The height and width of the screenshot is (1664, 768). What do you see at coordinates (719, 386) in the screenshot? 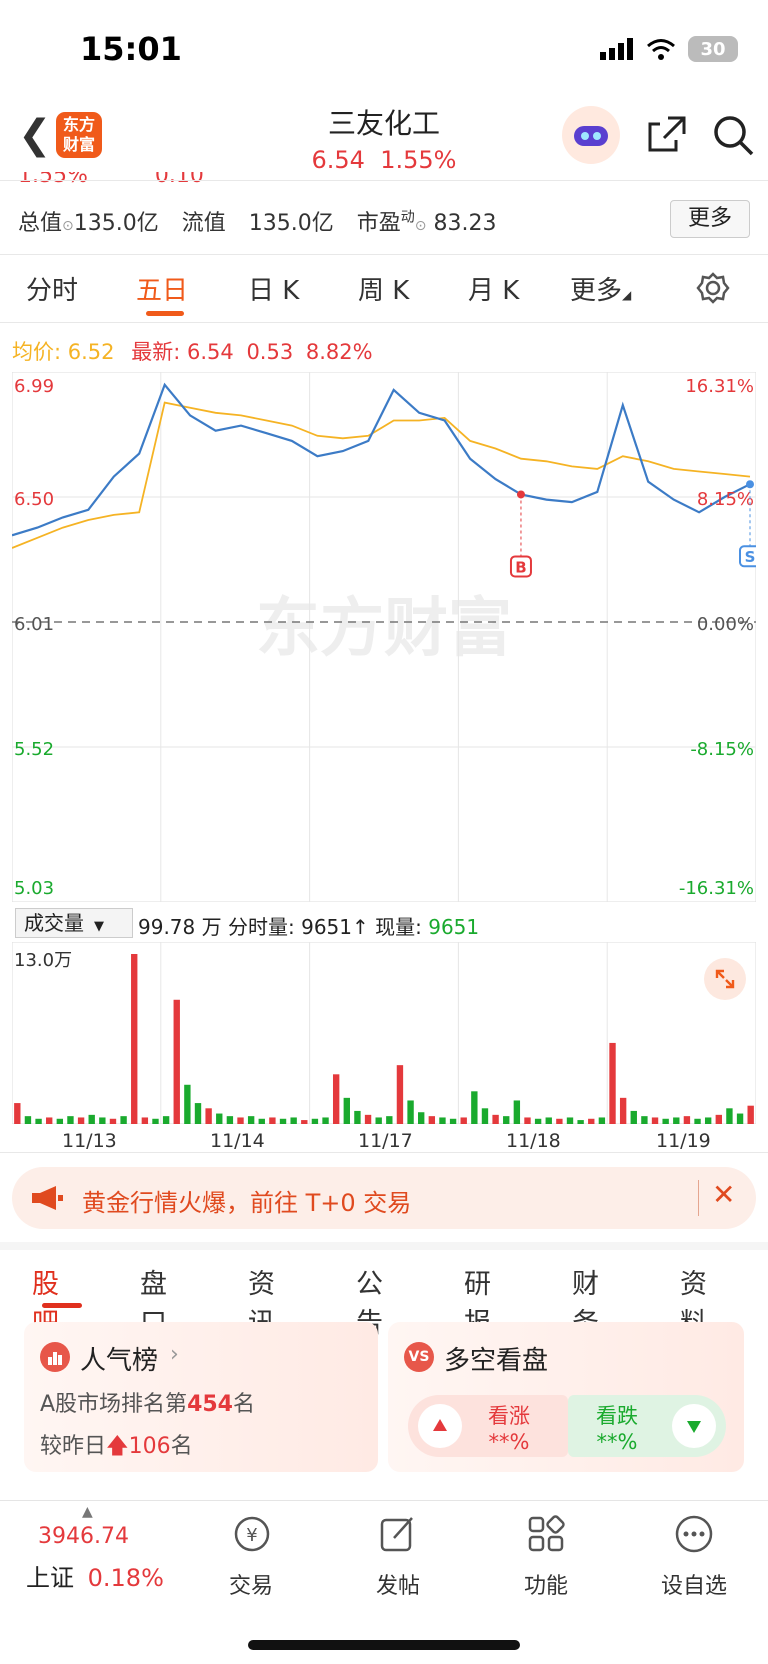
I see `y-axis-pct-label: 16.31%` at bounding box center [719, 386].